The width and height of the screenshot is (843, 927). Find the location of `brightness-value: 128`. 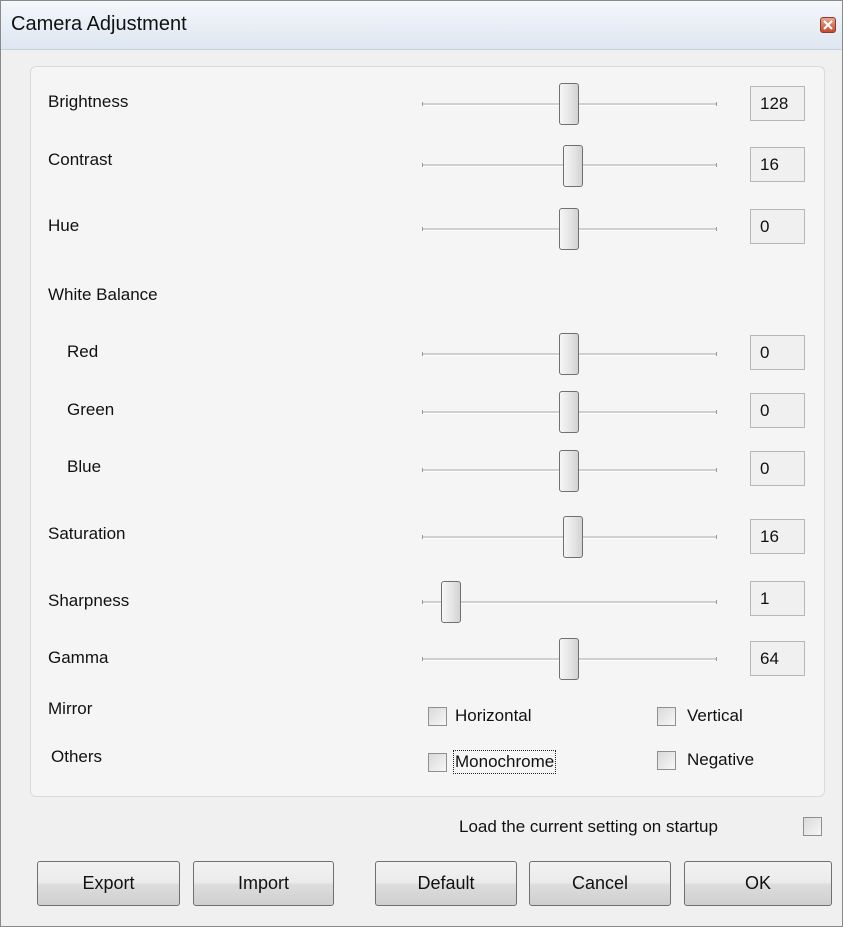

brightness-value: 128 is located at coordinates (777, 103).